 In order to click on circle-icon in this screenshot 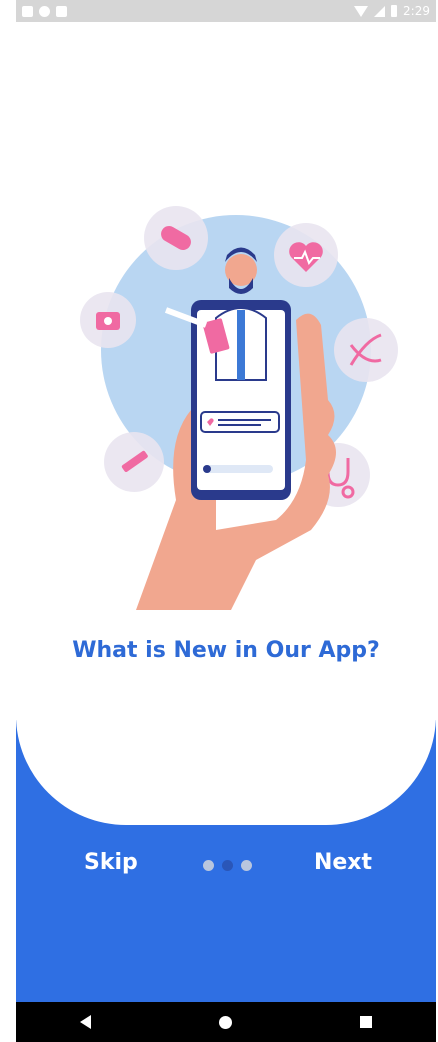, I will do `click(44, 11)`.